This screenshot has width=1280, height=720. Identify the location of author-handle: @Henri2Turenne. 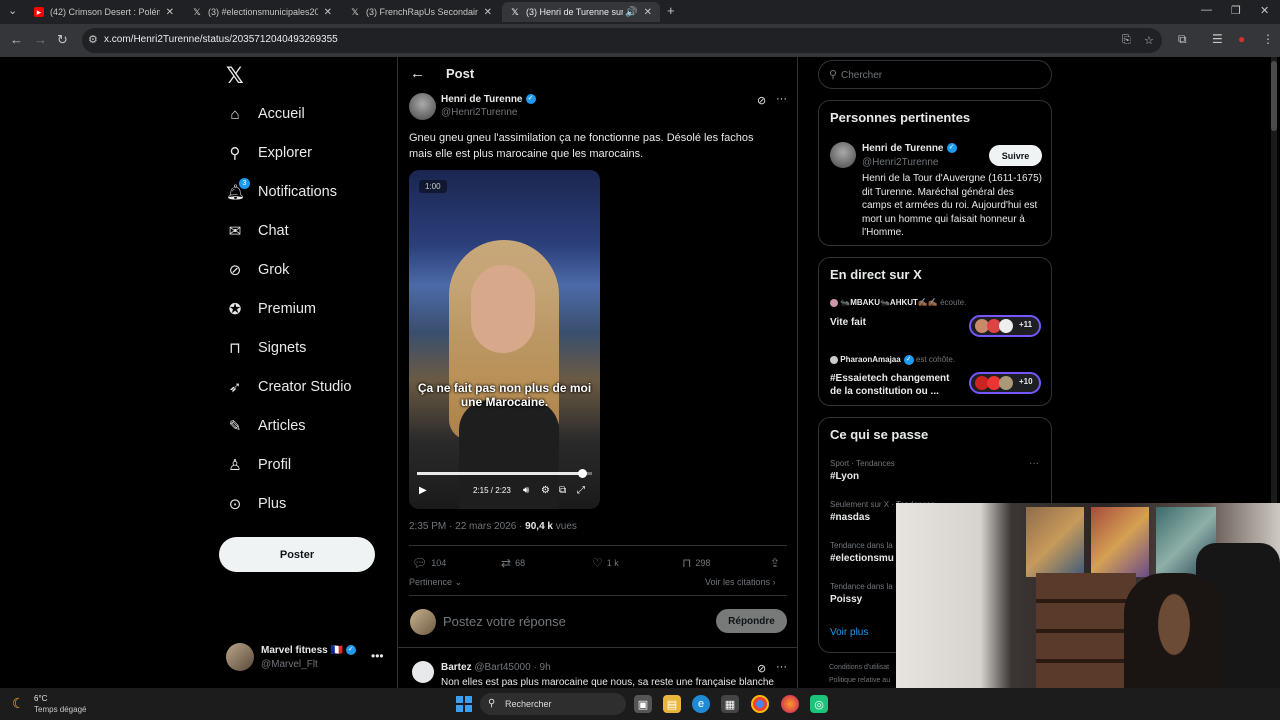
(479, 112).